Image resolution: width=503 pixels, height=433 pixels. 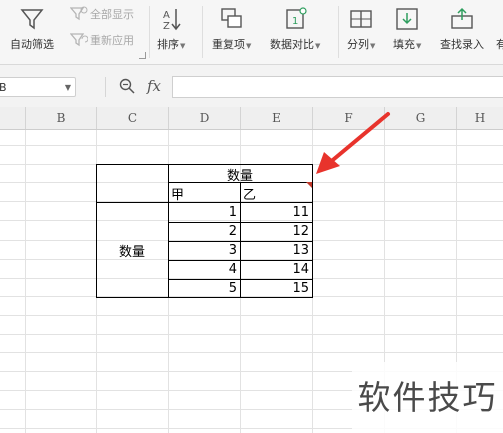 I want to click on cell-d: 5, so click(x=202, y=288).